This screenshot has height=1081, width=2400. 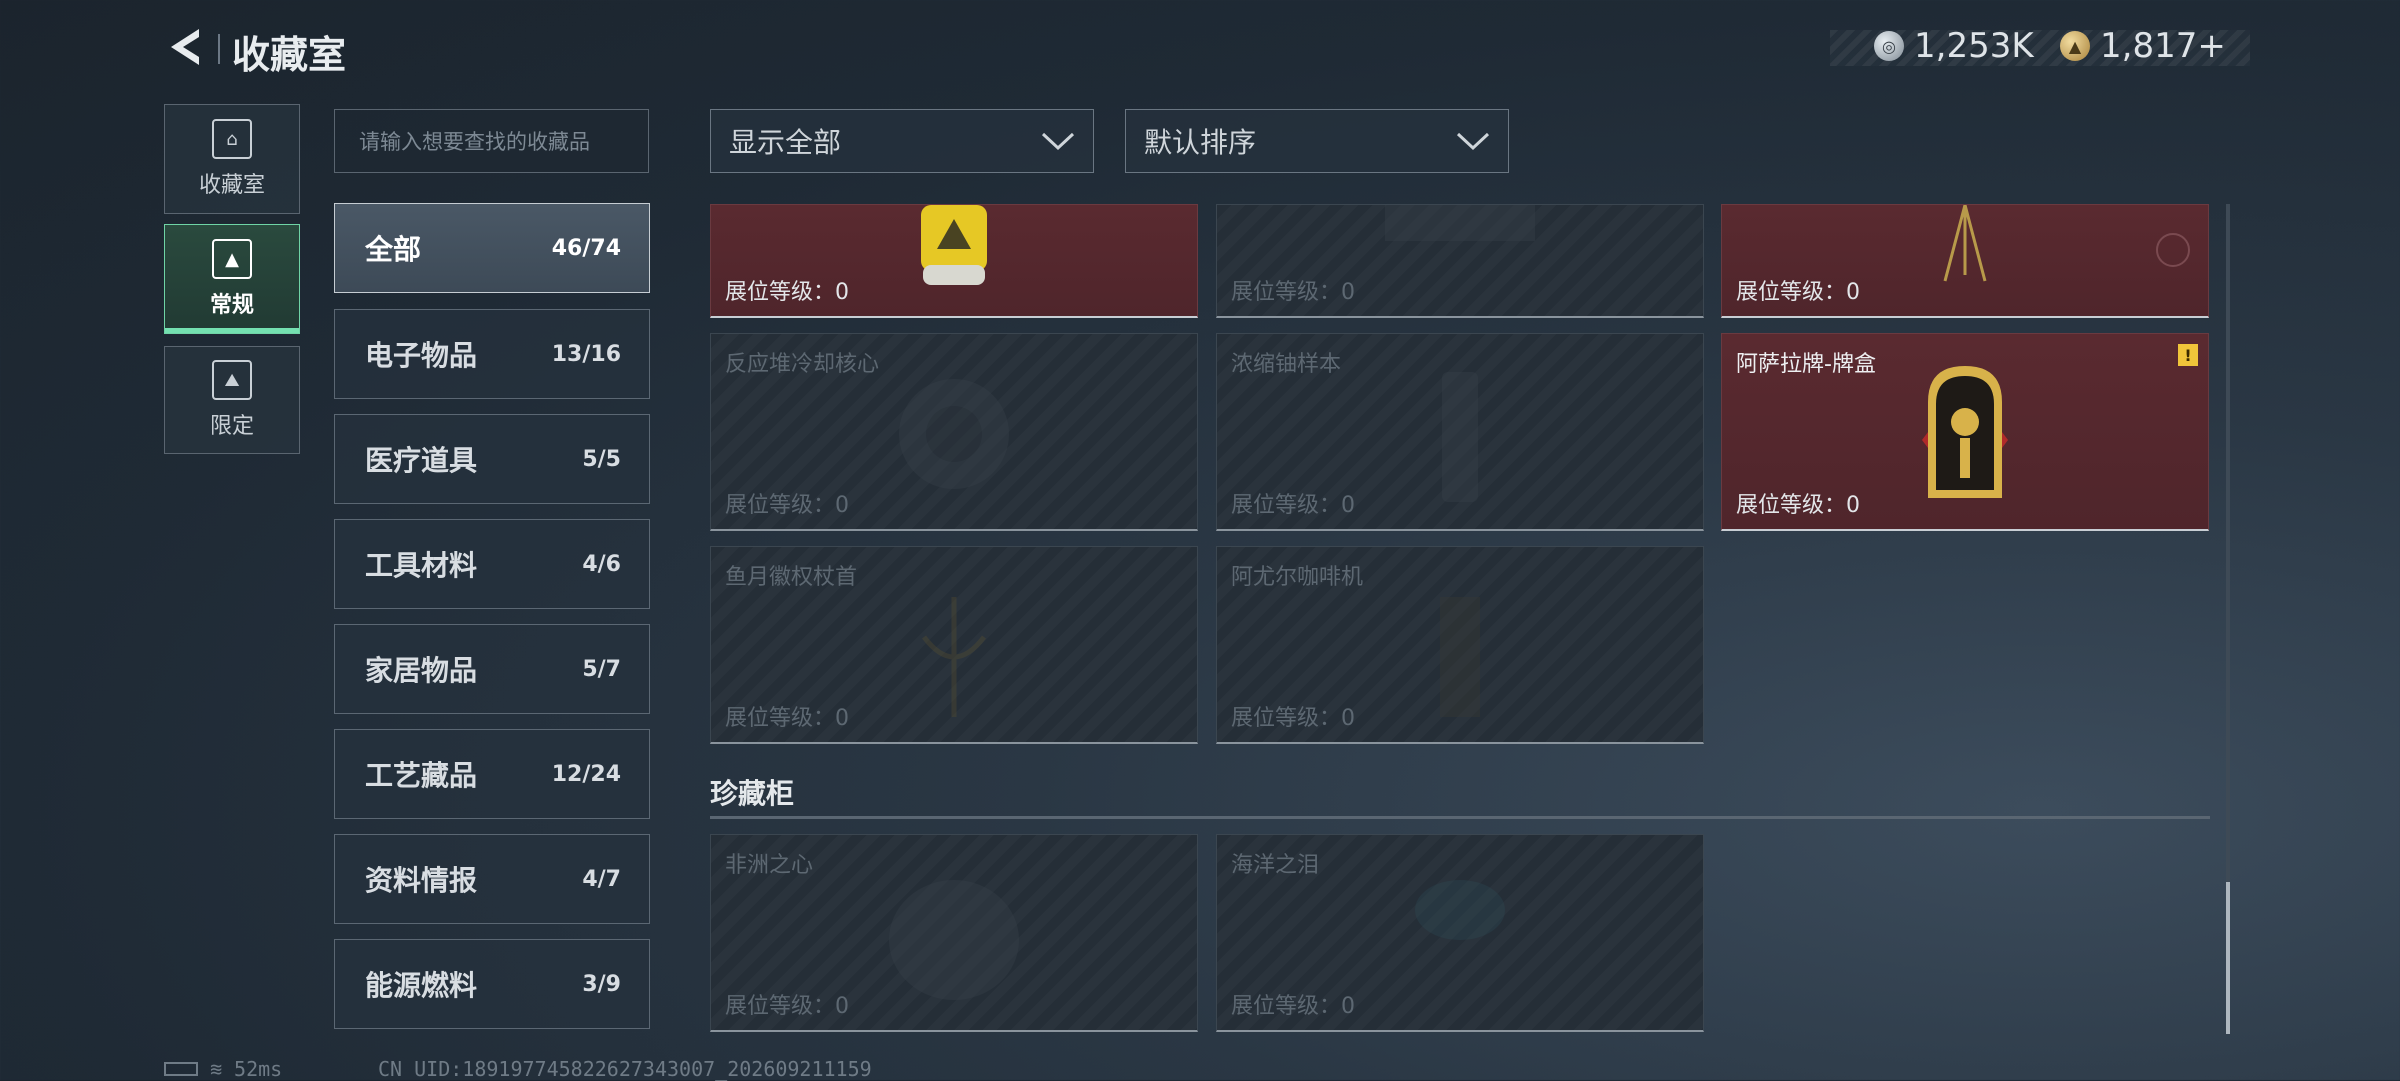 I want to click on treasure-card: 海洋之泪 展位等级：0, so click(x=1460, y=933).